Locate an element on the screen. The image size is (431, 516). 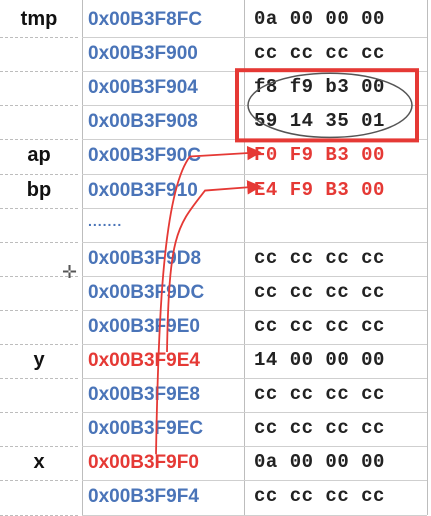
value-column-right-border is located at coordinates (427, 257).